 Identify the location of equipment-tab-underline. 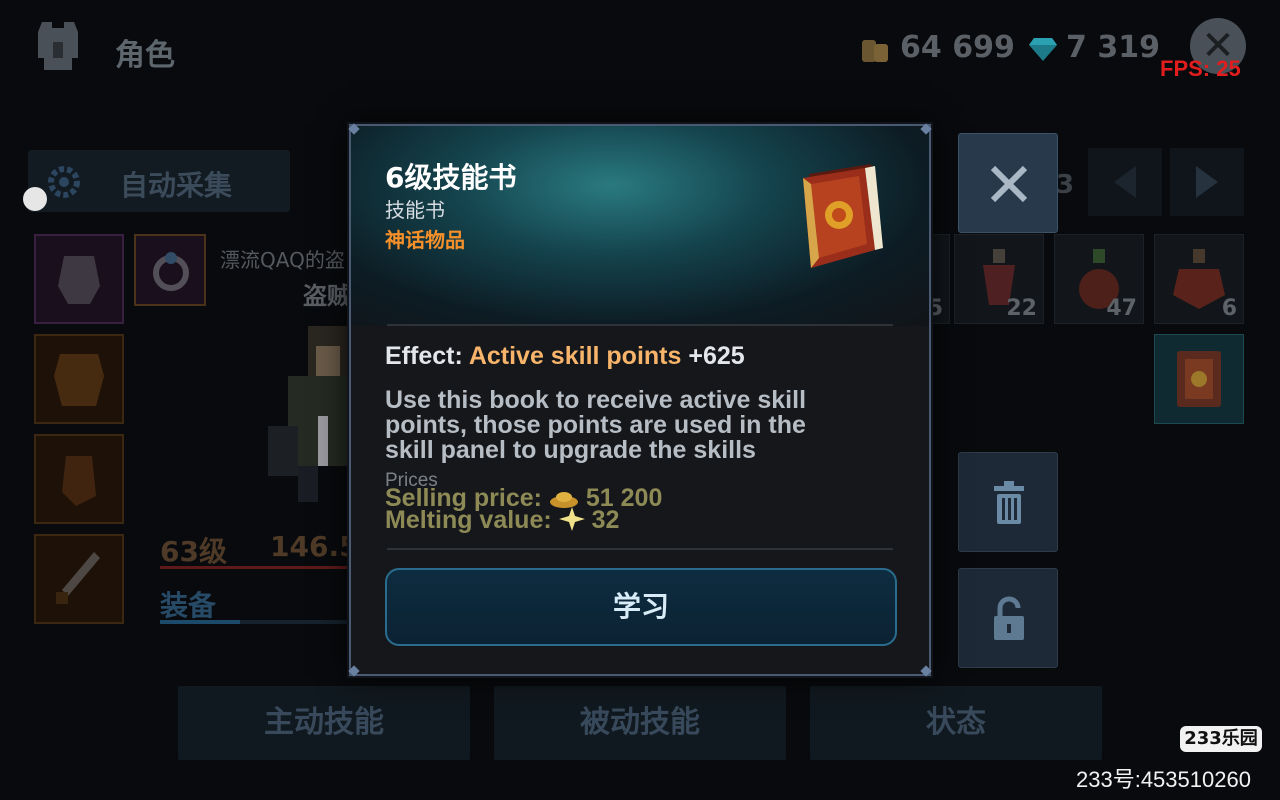
(256, 622).